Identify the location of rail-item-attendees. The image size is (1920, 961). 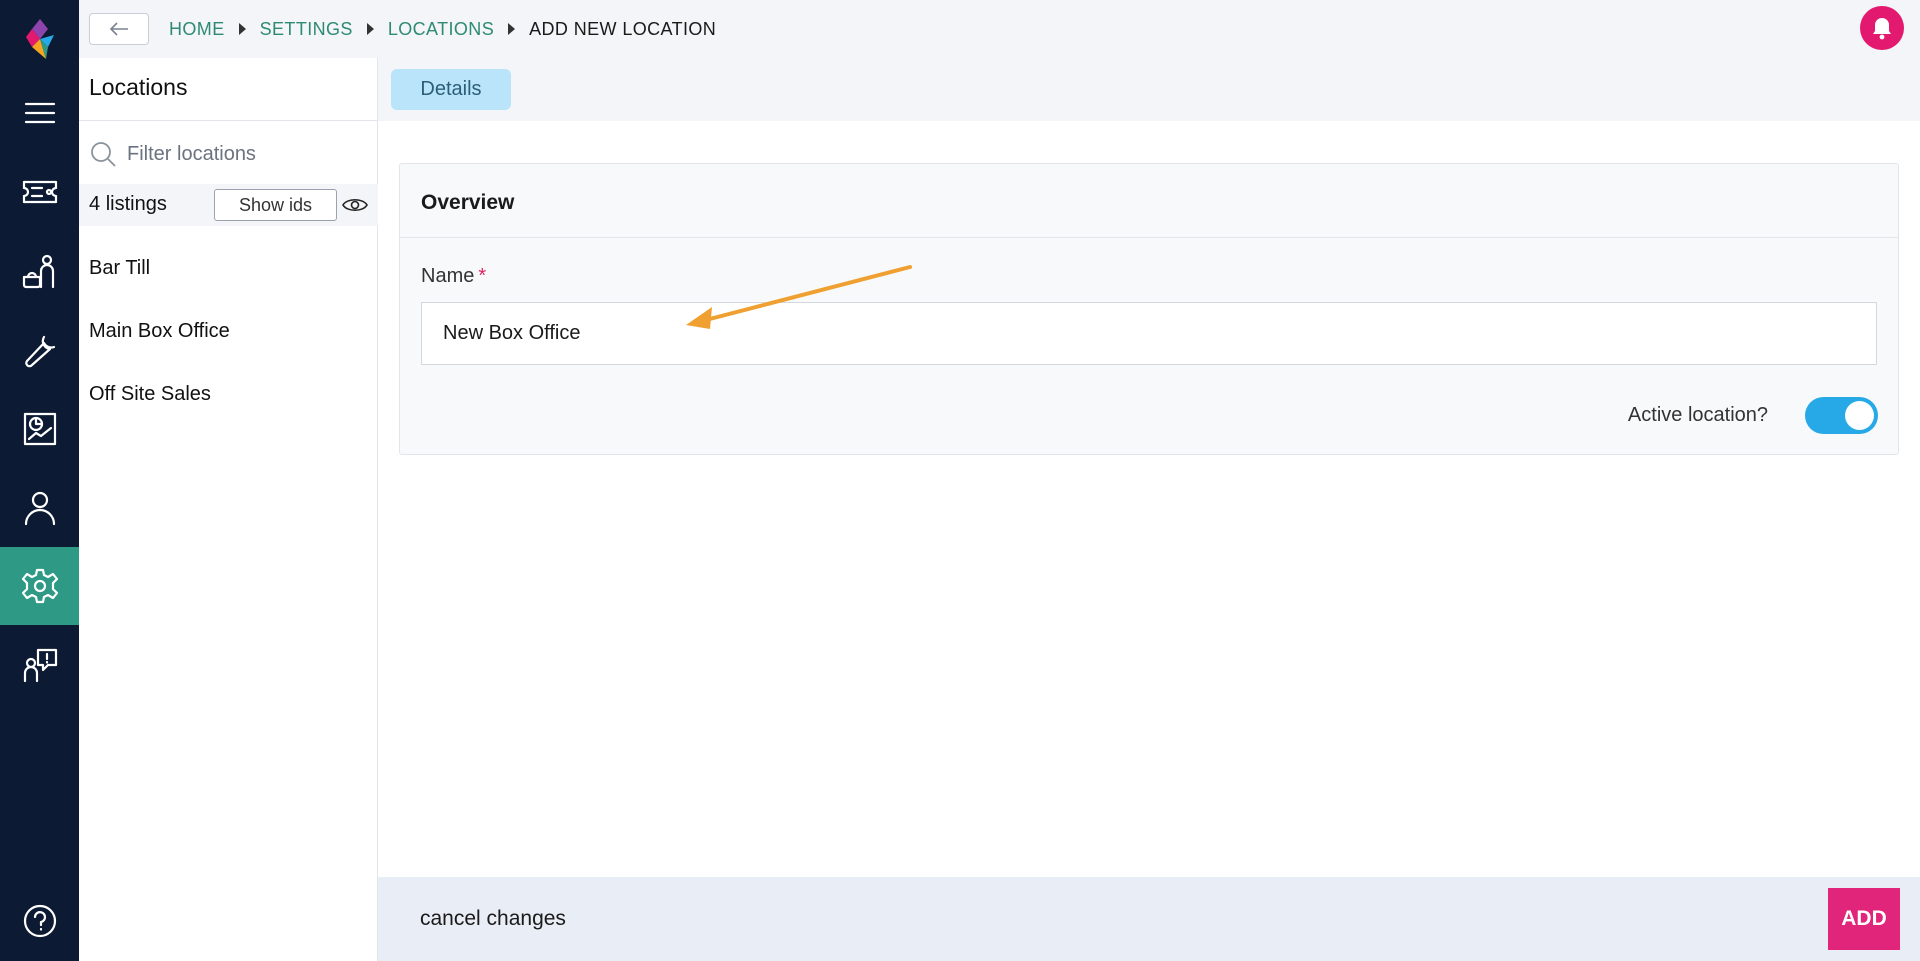
(39, 271).